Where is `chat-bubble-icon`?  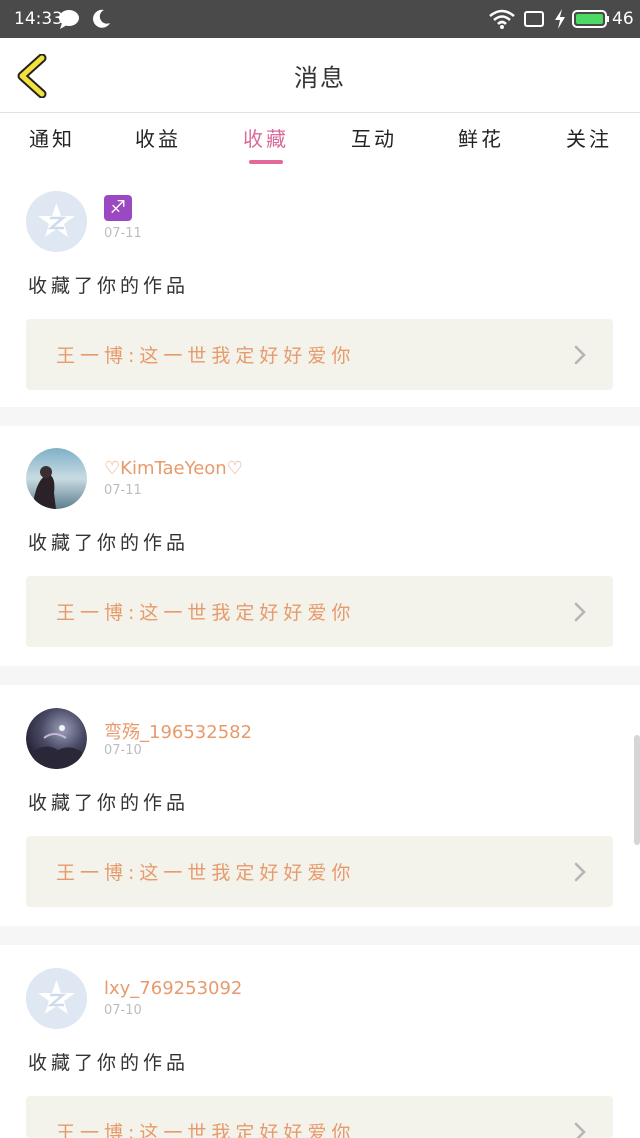
chat-bubble-icon is located at coordinates (69, 19).